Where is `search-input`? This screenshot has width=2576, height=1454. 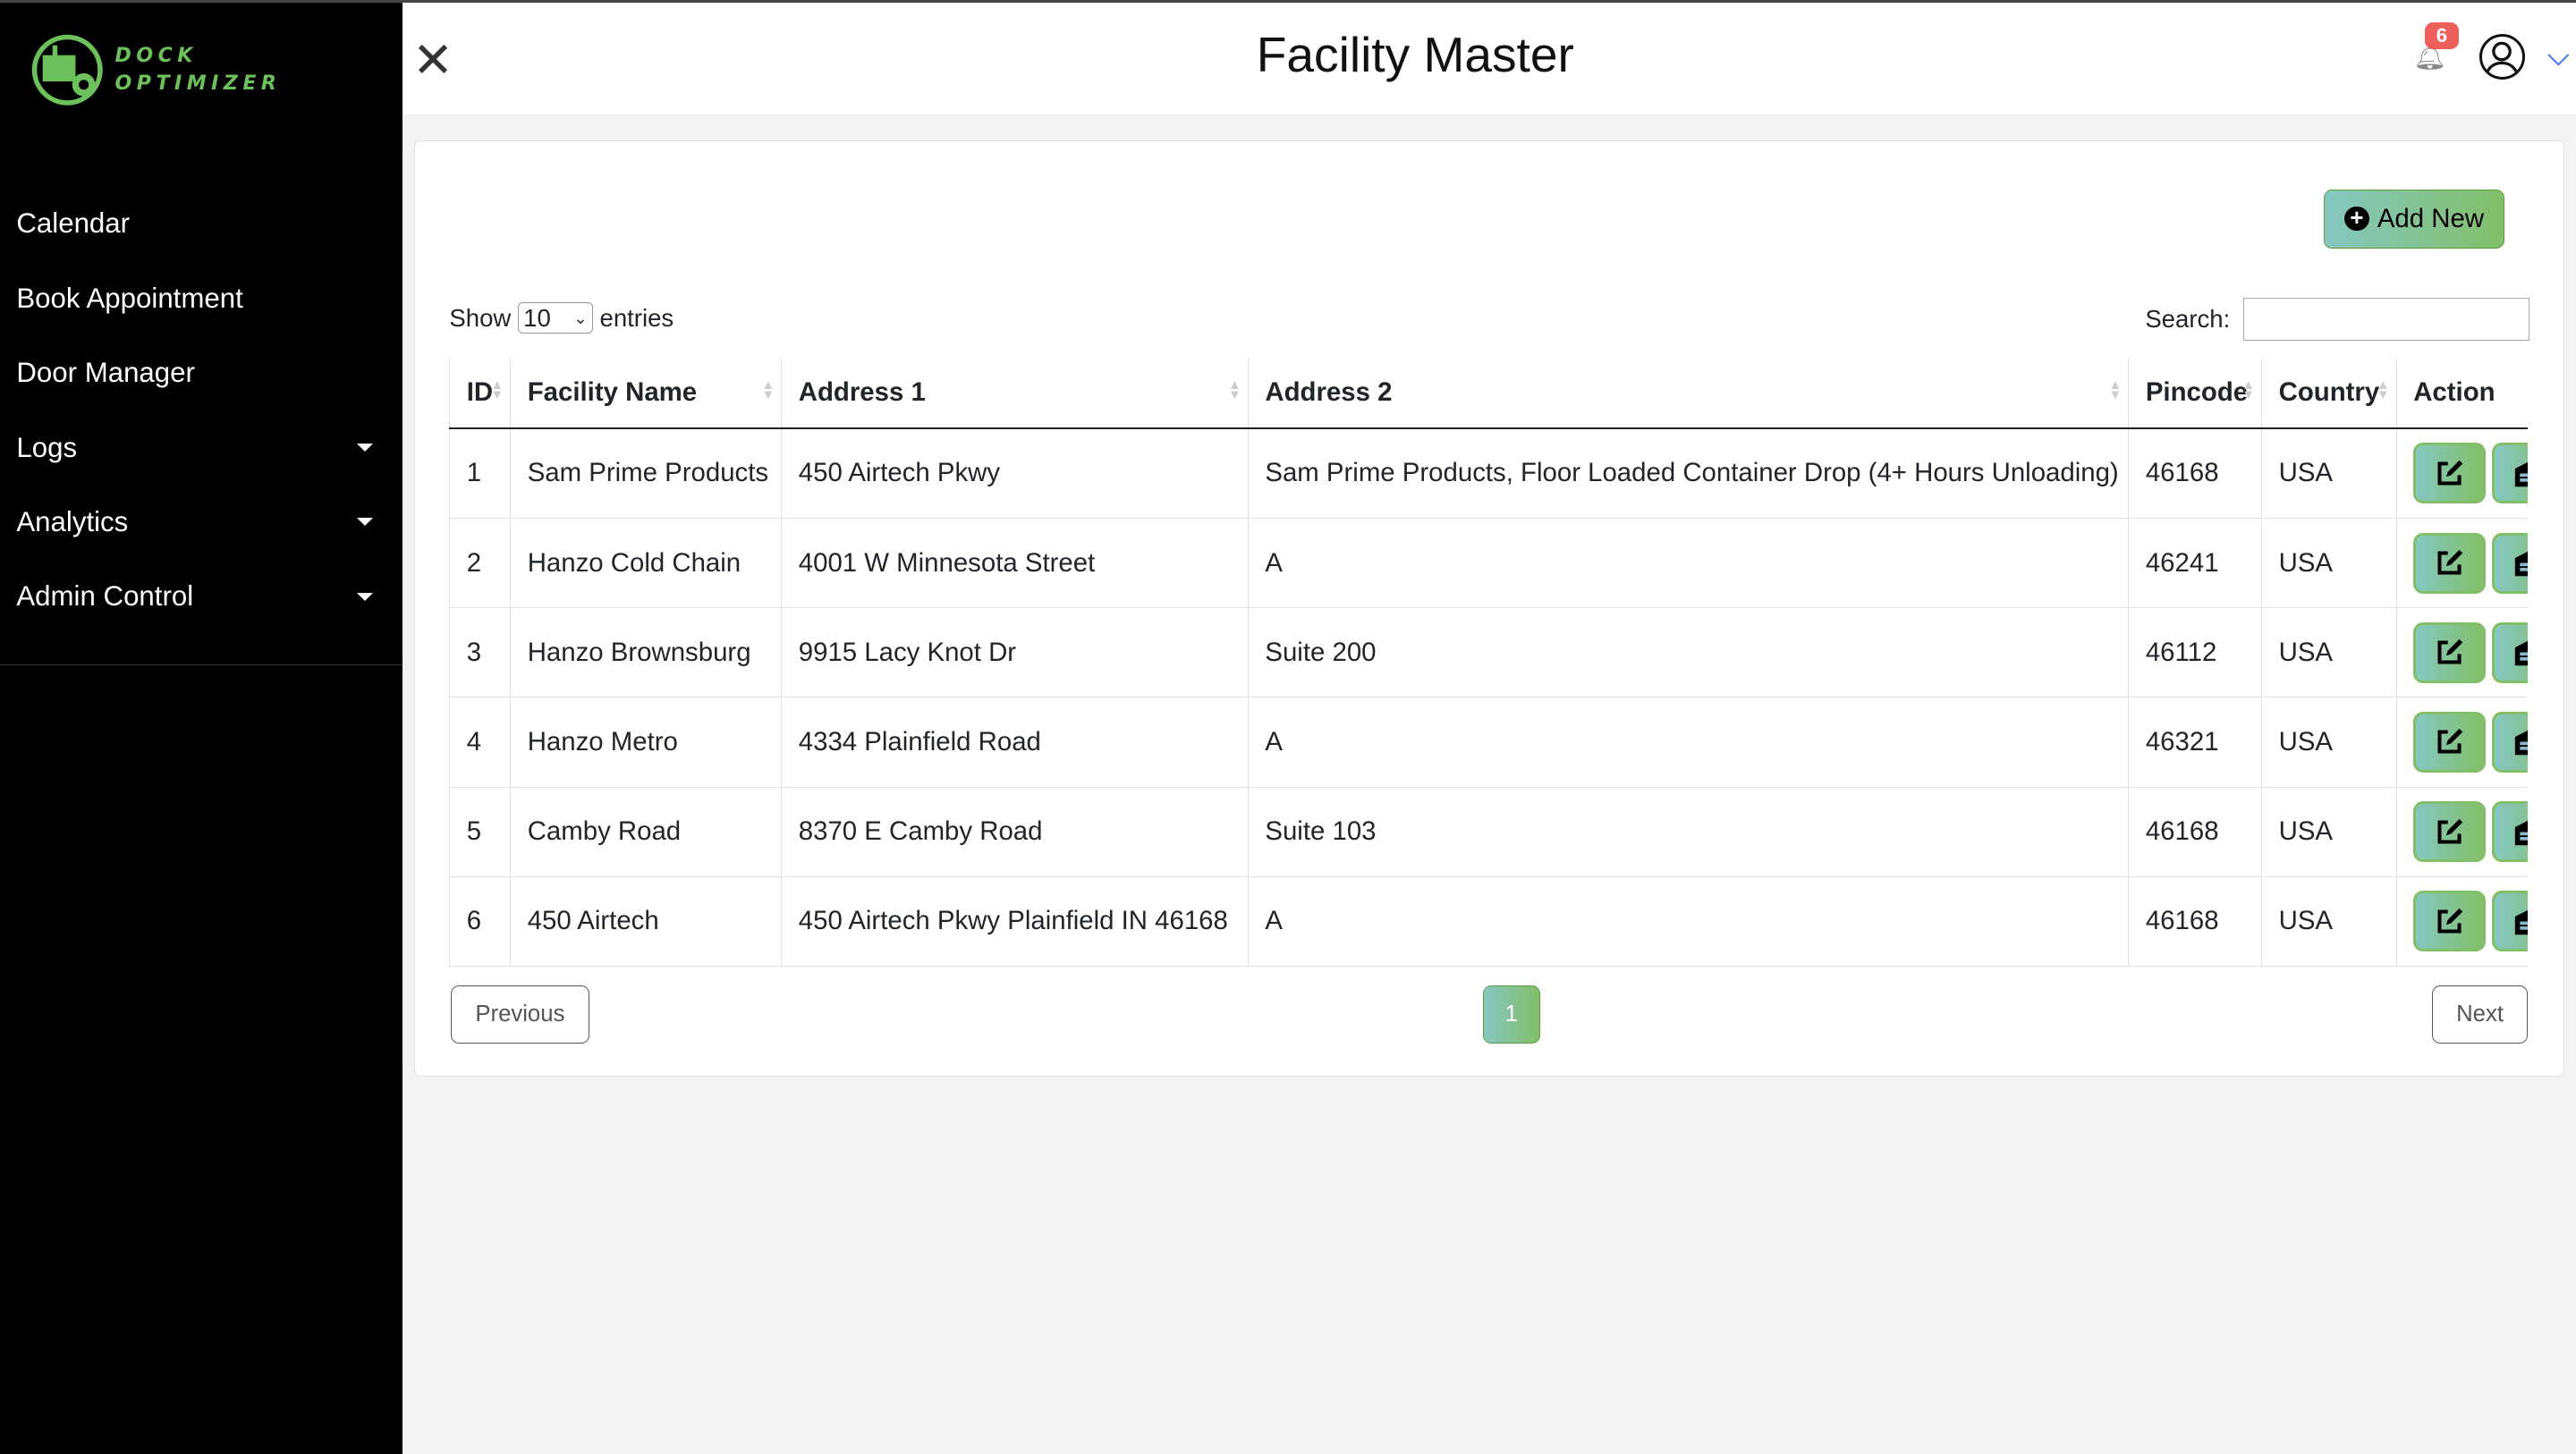
search-input is located at coordinates (2385, 319).